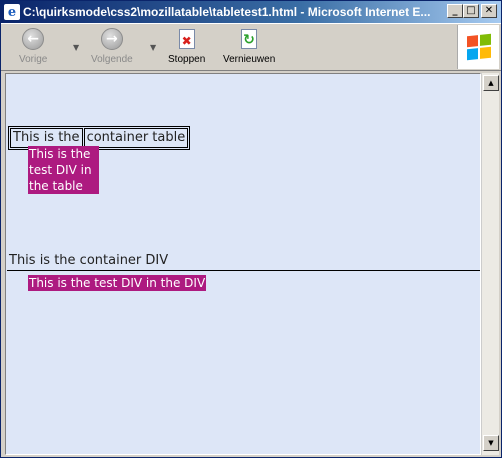 This screenshot has width=502, height=458. What do you see at coordinates (478, 47) in the screenshot?
I see `windows-logo-icon` at bounding box center [478, 47].